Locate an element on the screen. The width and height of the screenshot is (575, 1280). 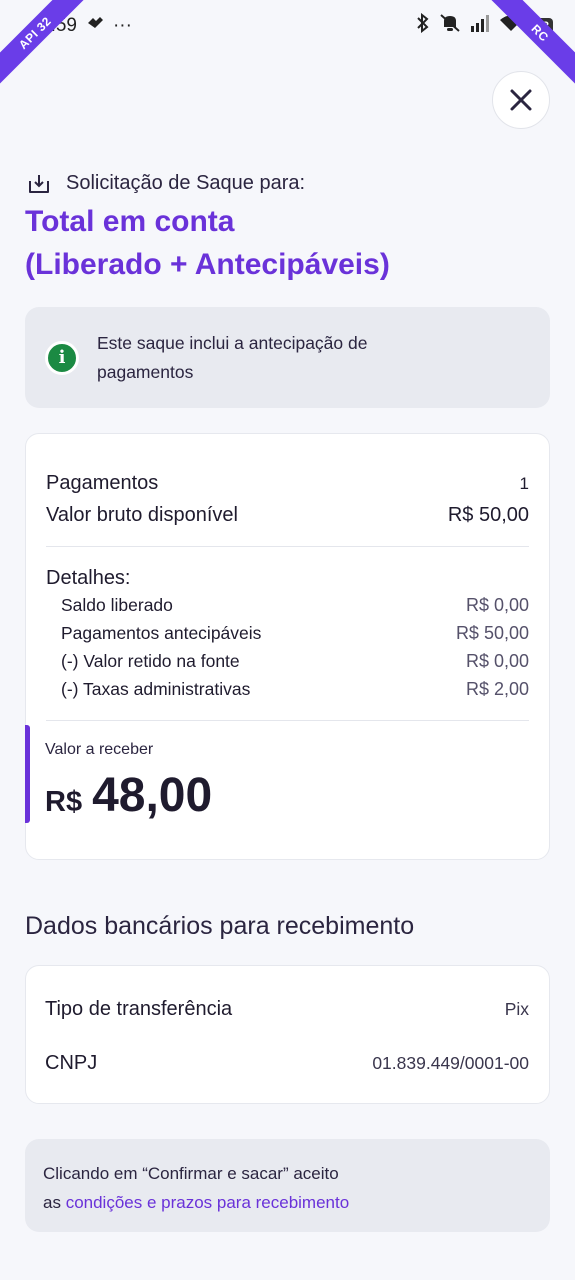
receive-accent-bar is located at coordinates (27, 774).